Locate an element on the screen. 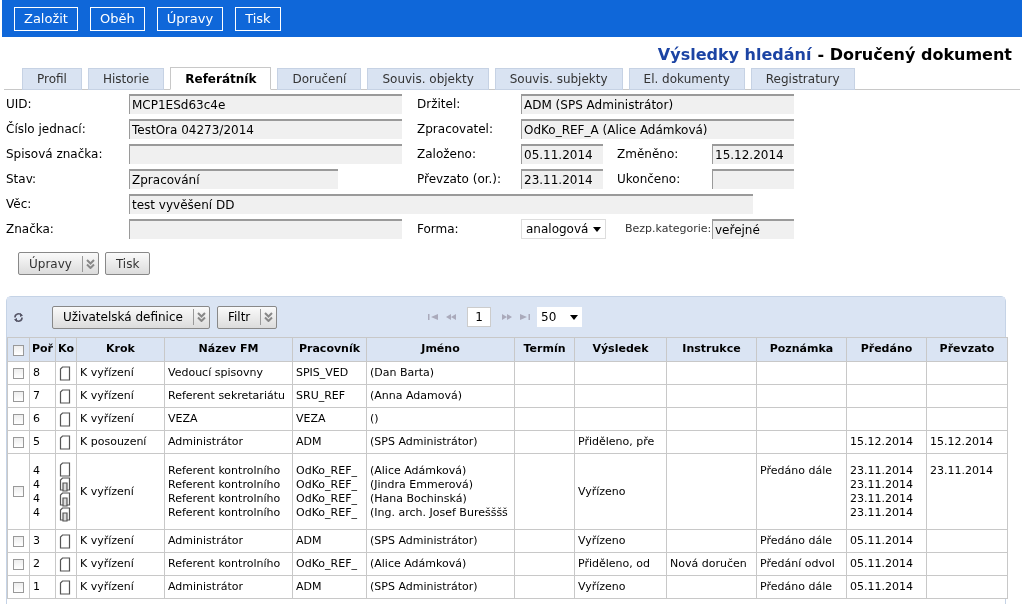  input-field: 15.12.2014 is located at coordinates (753, 154).